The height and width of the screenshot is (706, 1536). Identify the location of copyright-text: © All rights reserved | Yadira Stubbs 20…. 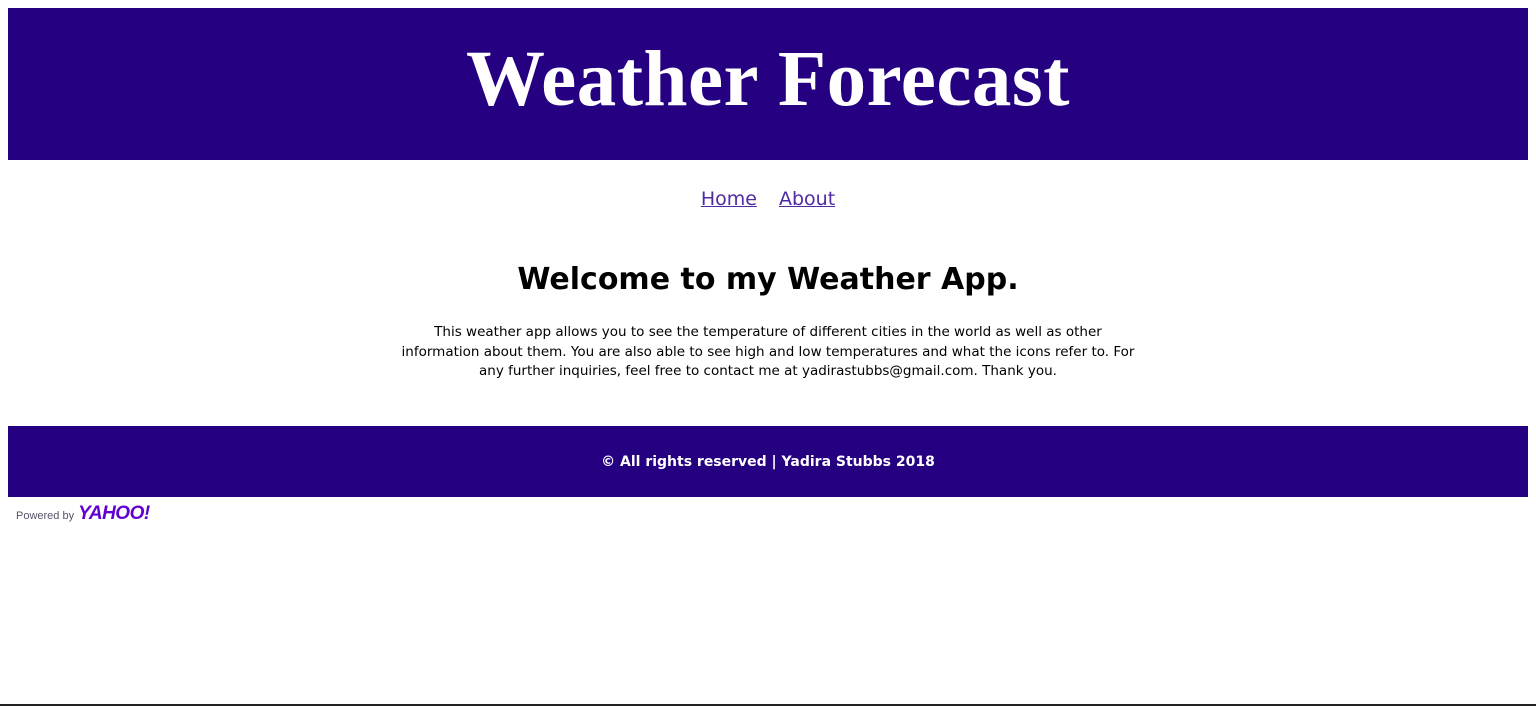
(768, 461).